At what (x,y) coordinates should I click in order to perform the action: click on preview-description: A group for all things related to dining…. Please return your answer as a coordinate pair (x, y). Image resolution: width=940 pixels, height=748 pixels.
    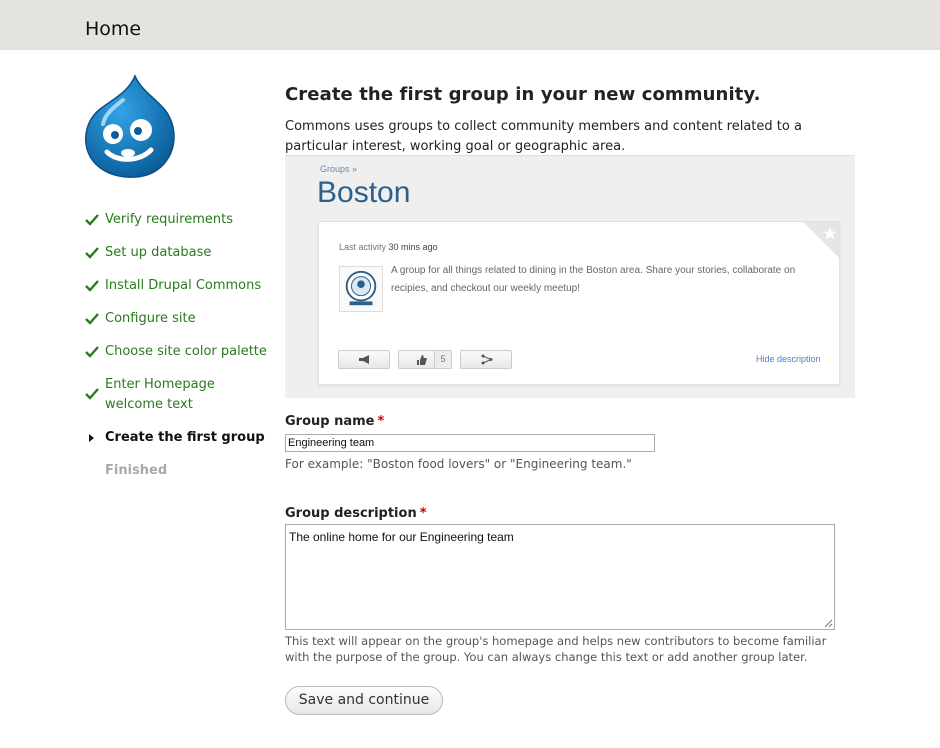
    Looking at the image, I should click on (593, 279).